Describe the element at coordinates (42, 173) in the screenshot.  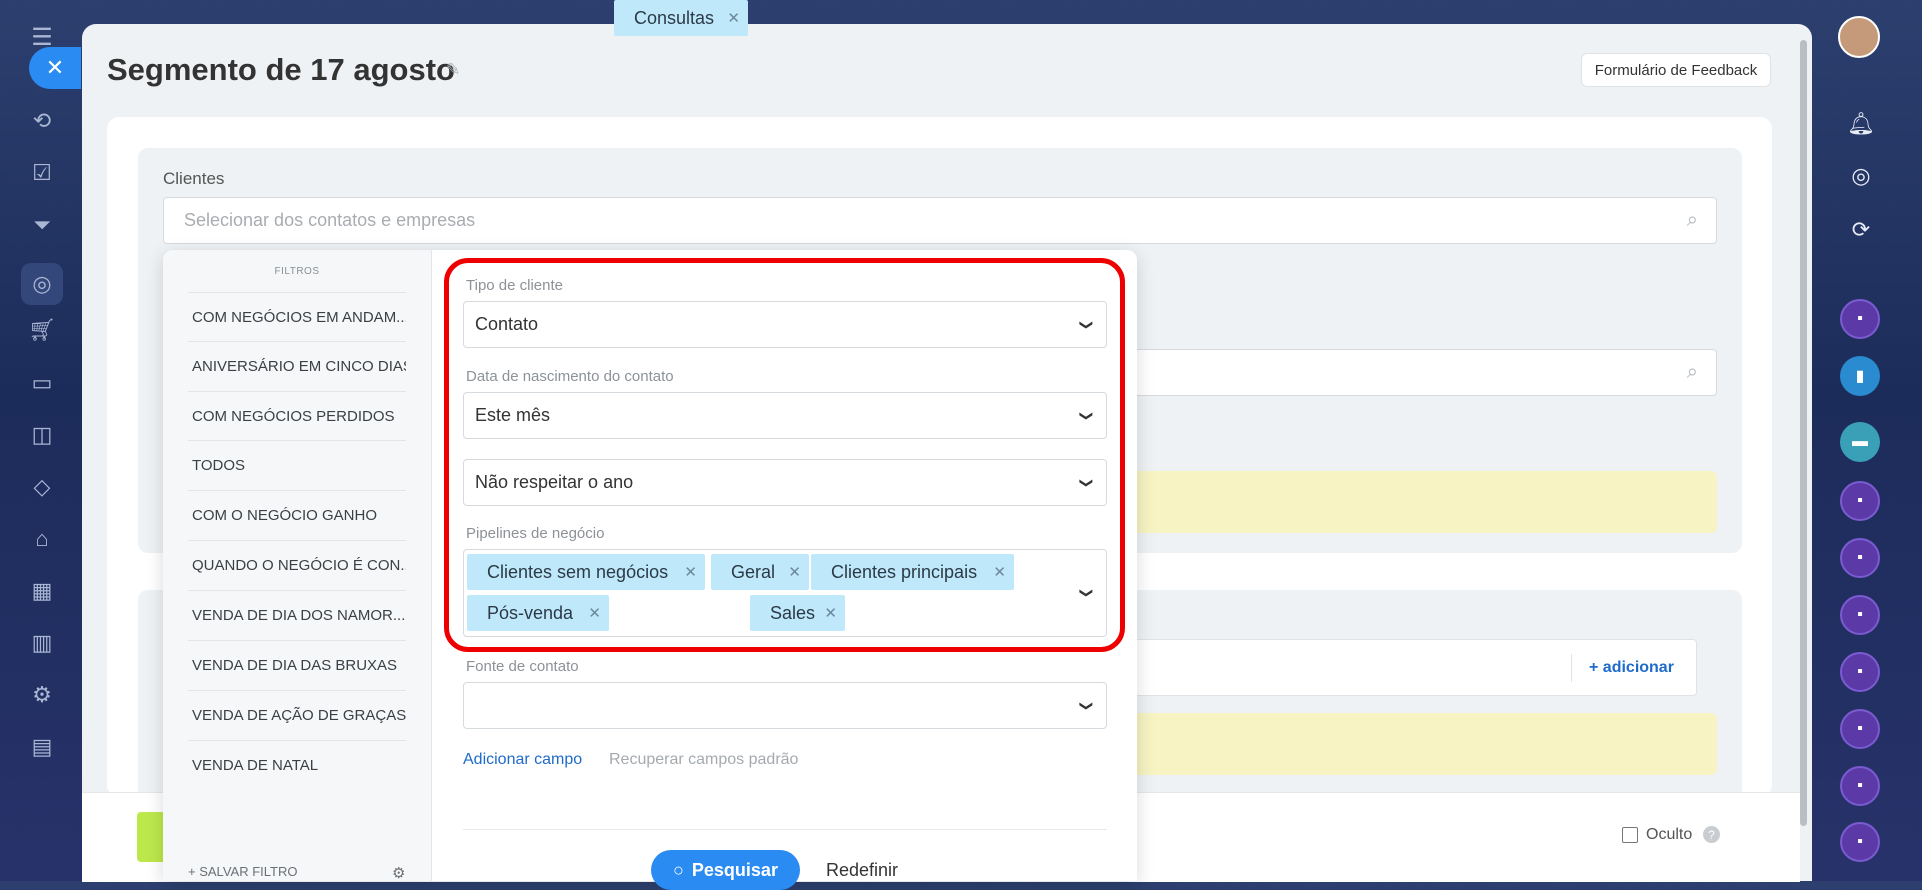
I see `tasks-icon: ☑` at that location.